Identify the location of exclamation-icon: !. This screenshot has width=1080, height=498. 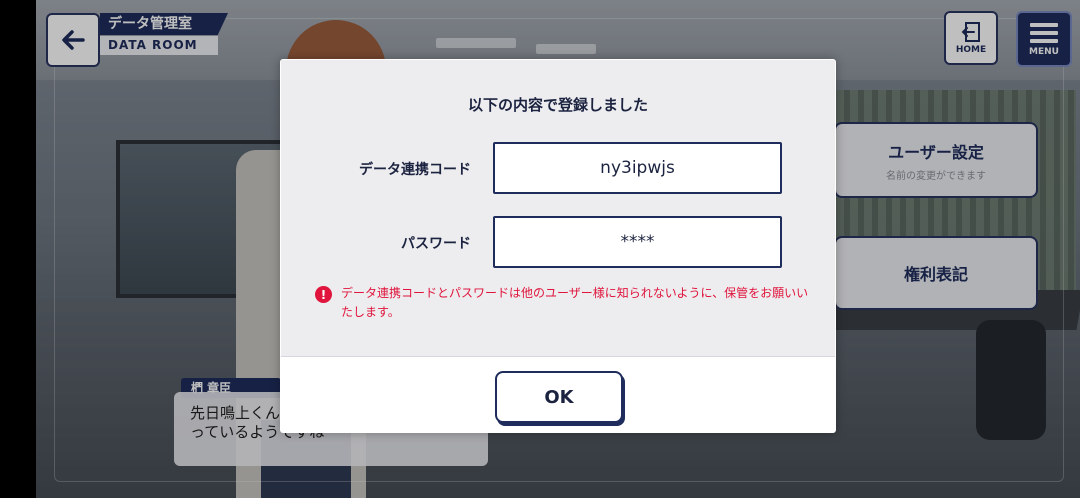
(323, 294).